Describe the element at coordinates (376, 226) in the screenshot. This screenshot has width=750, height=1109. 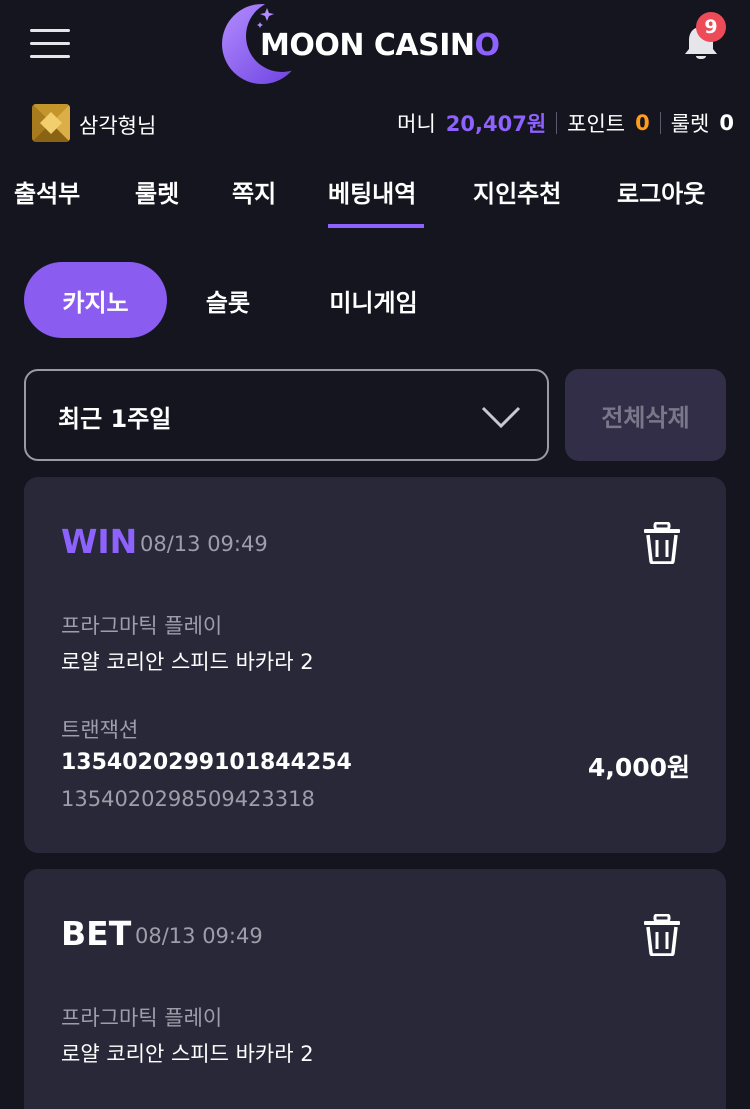
I see `active-nav-indicator` at that location.